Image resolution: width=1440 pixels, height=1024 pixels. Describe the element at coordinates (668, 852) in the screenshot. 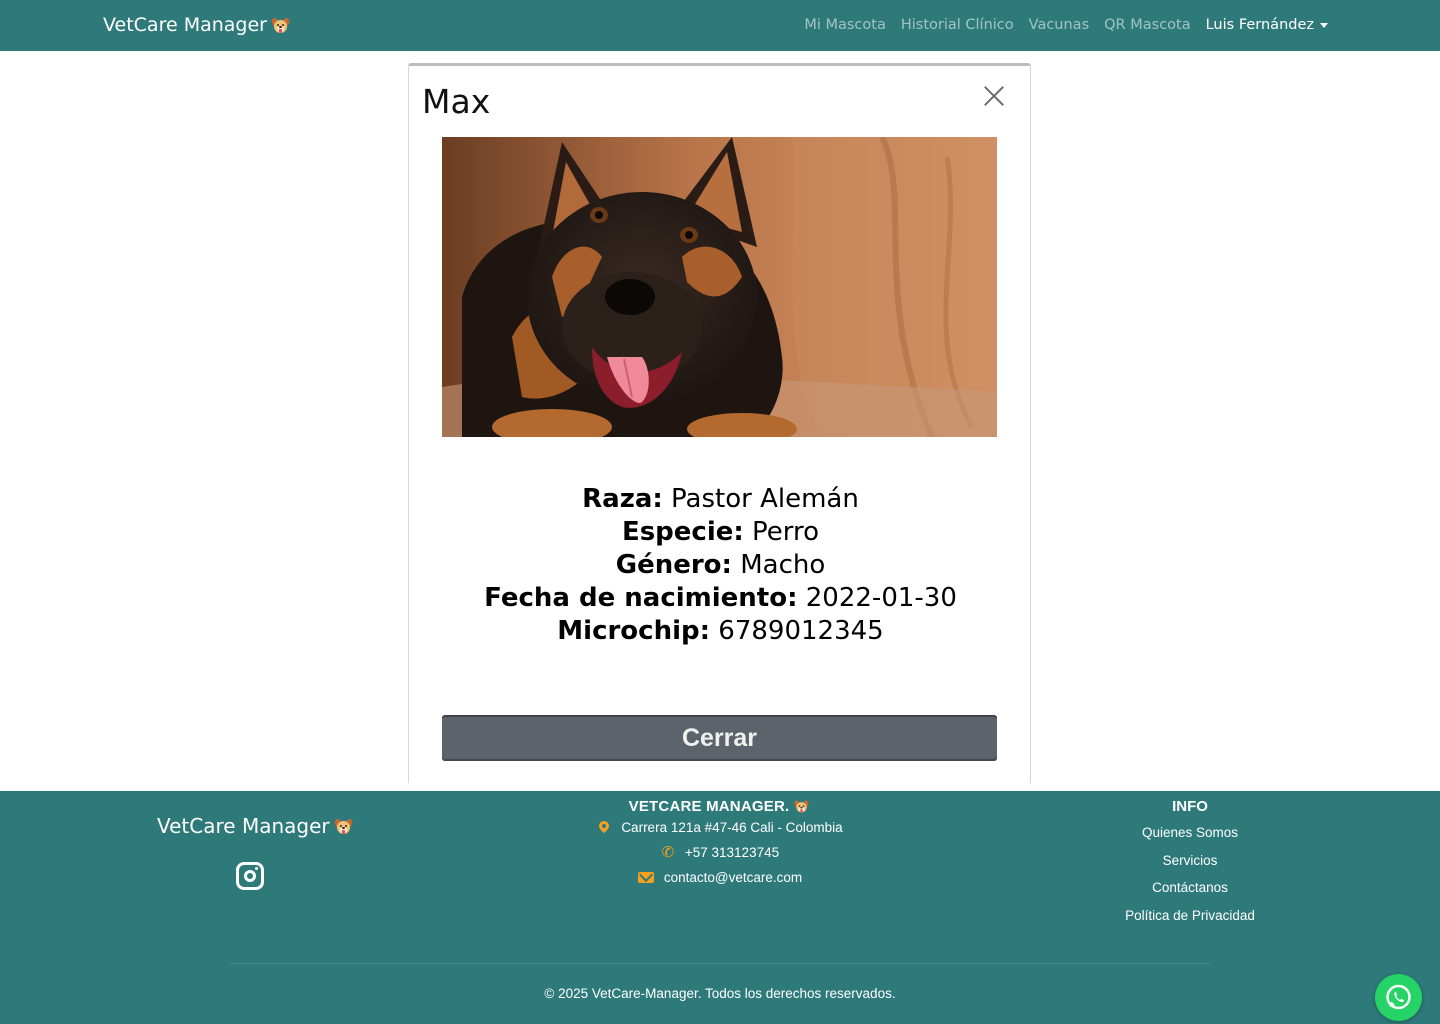

I see `phone-icon: ✆` at that location.